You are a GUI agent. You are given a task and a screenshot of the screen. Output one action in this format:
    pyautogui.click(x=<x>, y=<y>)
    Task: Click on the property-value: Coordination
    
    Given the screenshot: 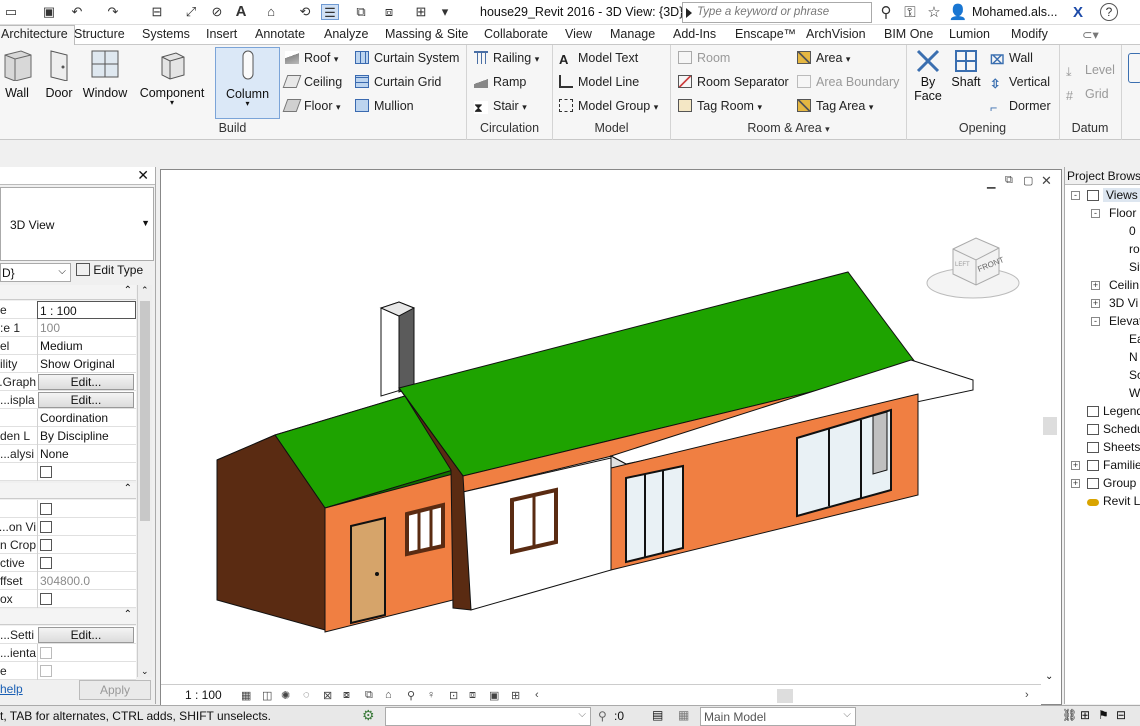 What is the action you would take?
    pyautogui.click(x=86, y=418)
    